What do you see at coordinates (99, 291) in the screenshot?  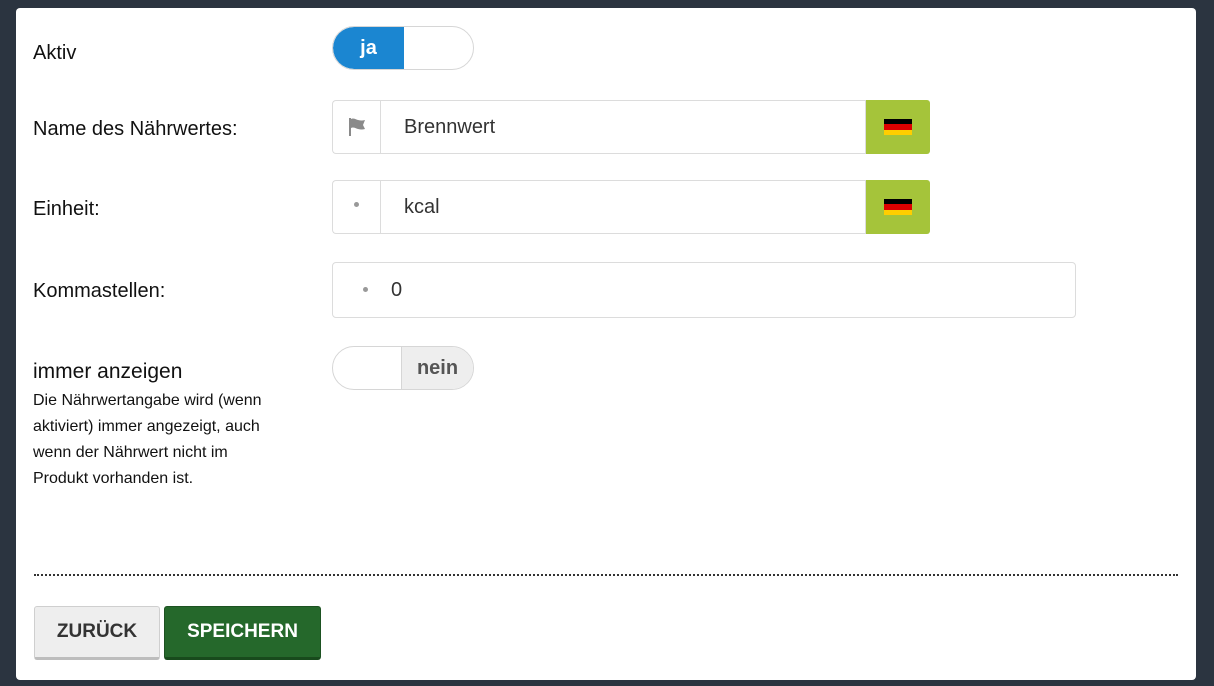 I see `decimals-label: Kommastellen:` at bounding box center [99, 291].